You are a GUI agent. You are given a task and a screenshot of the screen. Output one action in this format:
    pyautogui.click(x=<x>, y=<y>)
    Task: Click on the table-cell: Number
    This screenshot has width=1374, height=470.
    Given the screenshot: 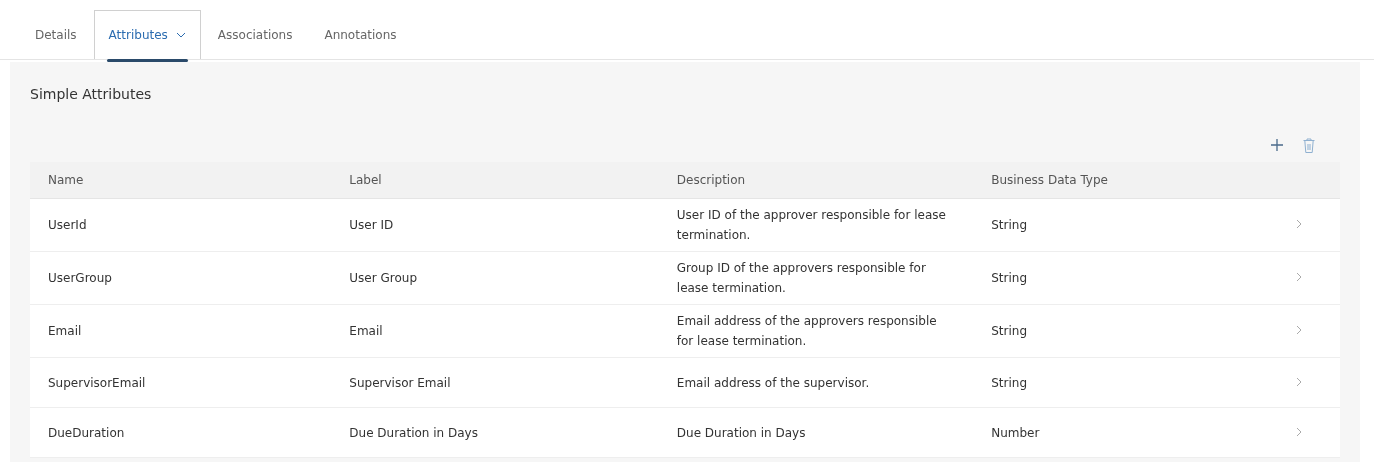 What is the action you would take?
    pyautogui.click(x=1111, y=432)
    